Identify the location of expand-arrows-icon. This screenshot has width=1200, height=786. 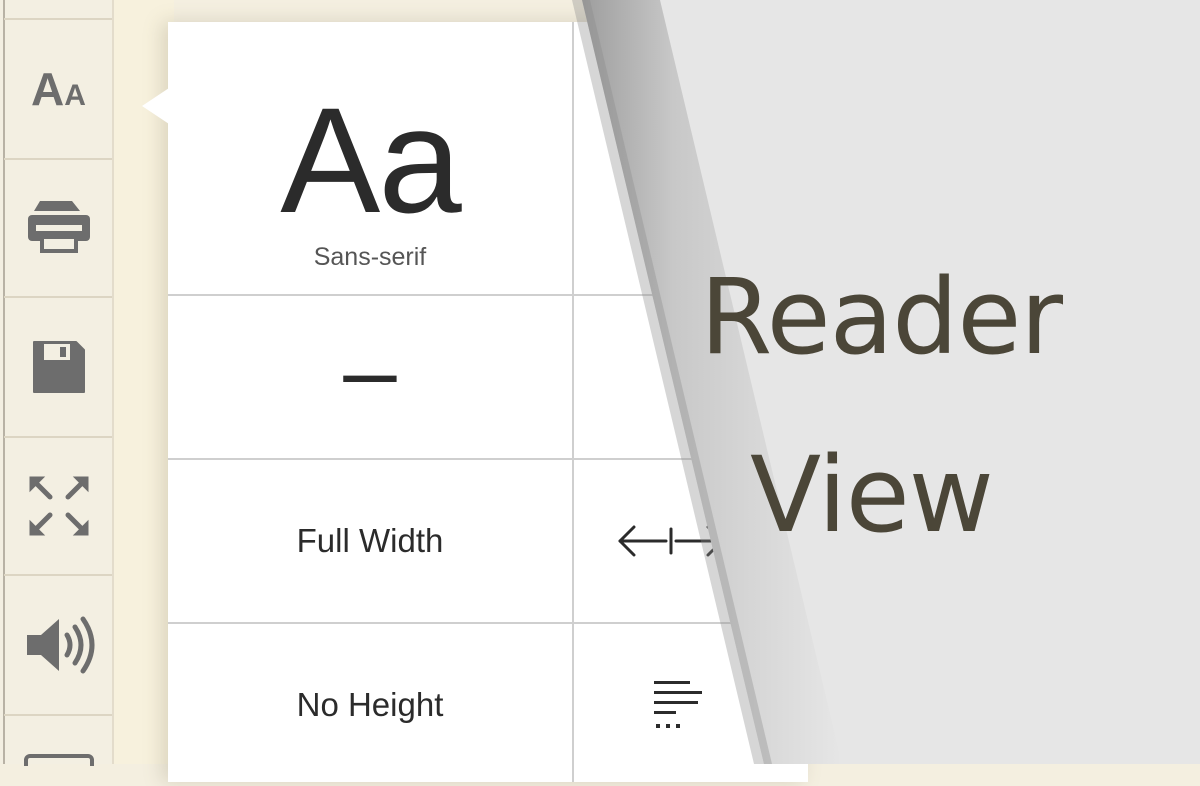
(58, 506).